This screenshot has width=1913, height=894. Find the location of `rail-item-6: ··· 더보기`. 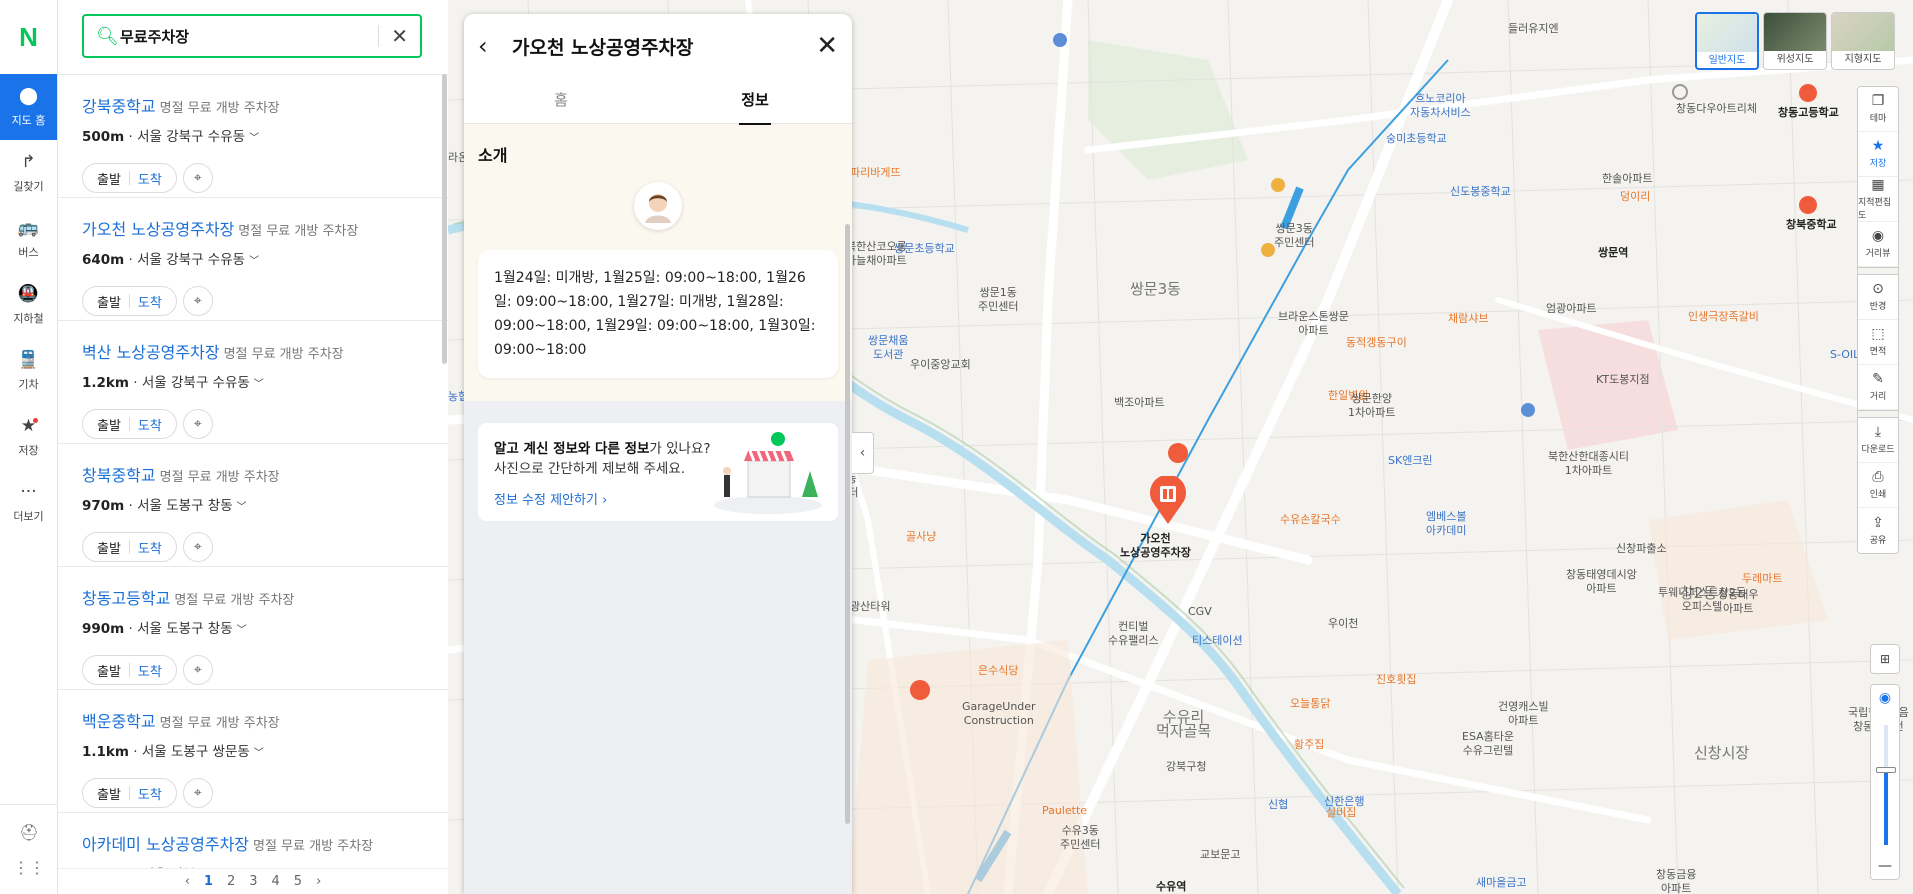

rail-item-6: ··· 더보기 is located at coordinates (28, 503).